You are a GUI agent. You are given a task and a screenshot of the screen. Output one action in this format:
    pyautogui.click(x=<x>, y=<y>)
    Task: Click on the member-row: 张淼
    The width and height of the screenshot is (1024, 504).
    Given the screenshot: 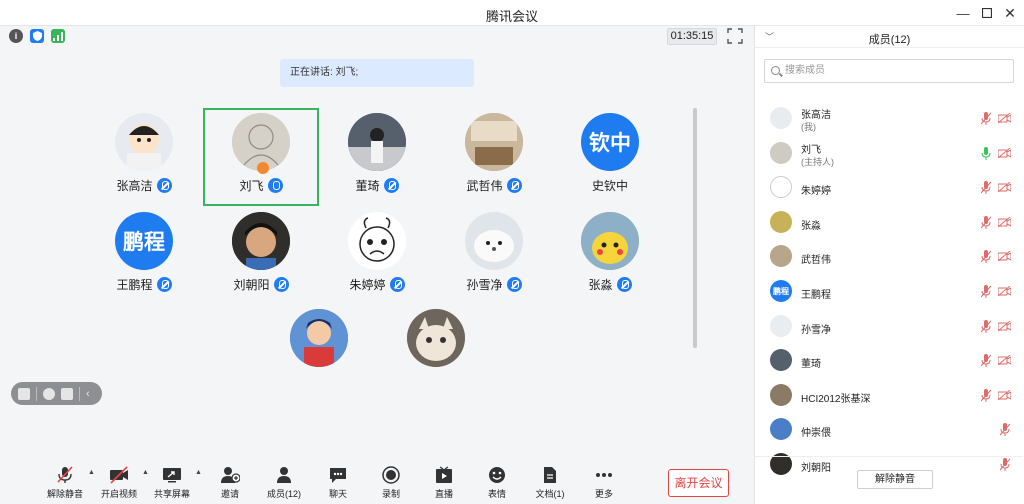 What is the action you would take?
    pyautogui.click(x=889, y=223)
    